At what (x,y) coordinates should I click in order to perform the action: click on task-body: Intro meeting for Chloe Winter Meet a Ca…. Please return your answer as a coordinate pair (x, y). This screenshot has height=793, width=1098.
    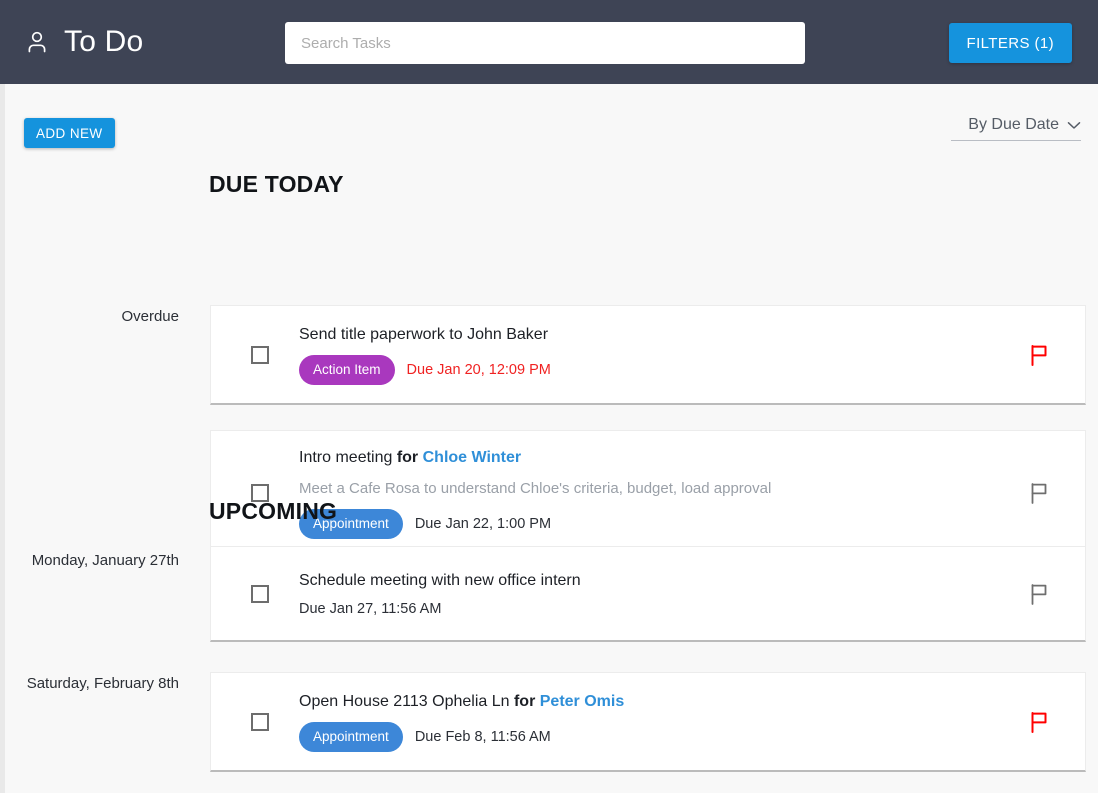
    Looking at the image, I should click on (646, 493).